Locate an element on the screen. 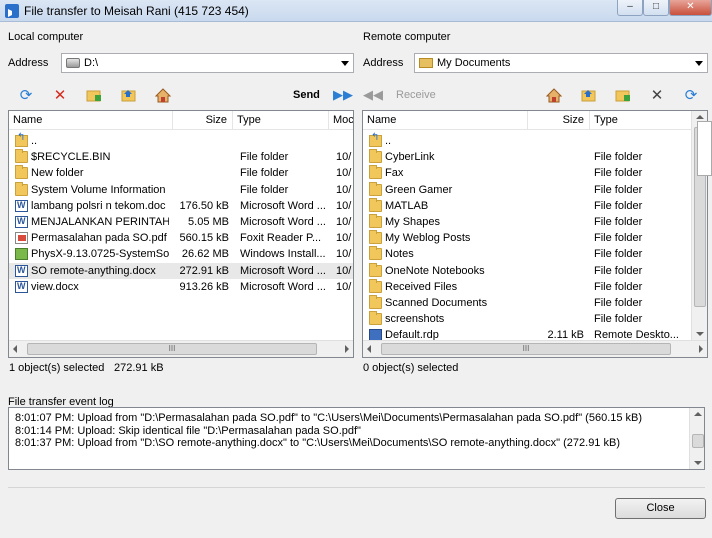 Image resolution: width=712 pixels, height=538 pixels. documents-folder-icon is located at coordinates (426, 63).